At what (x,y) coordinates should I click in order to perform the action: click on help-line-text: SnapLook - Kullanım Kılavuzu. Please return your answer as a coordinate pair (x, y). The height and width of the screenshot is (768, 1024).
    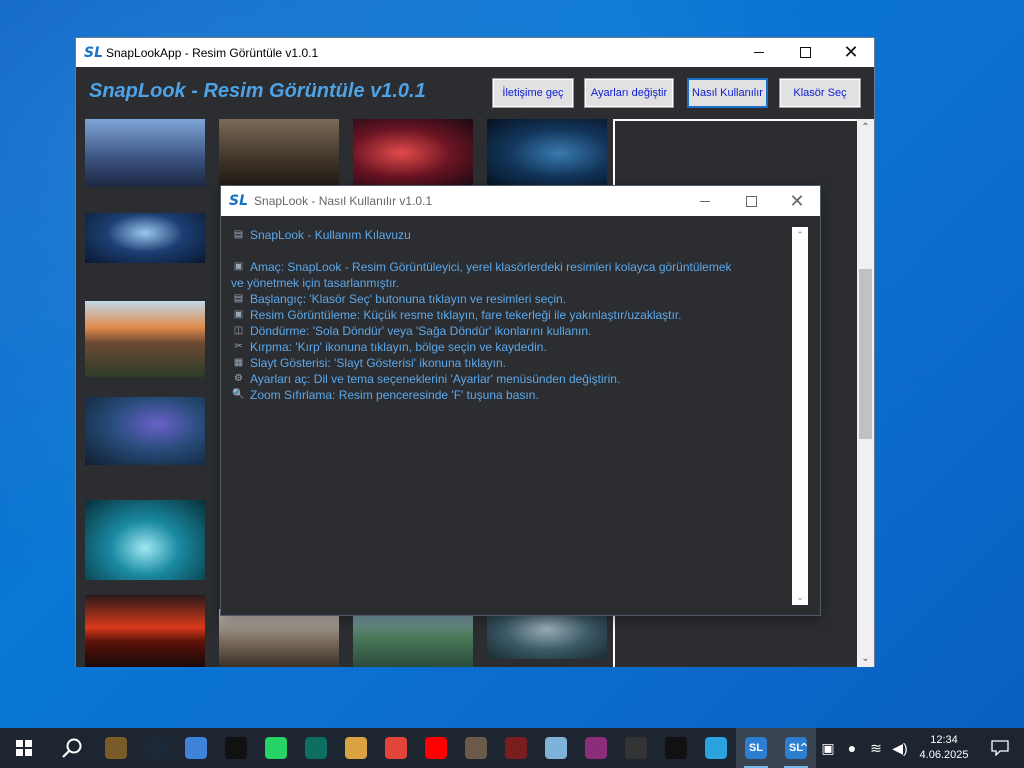
    Looking at the image, I should click on (330, 235).